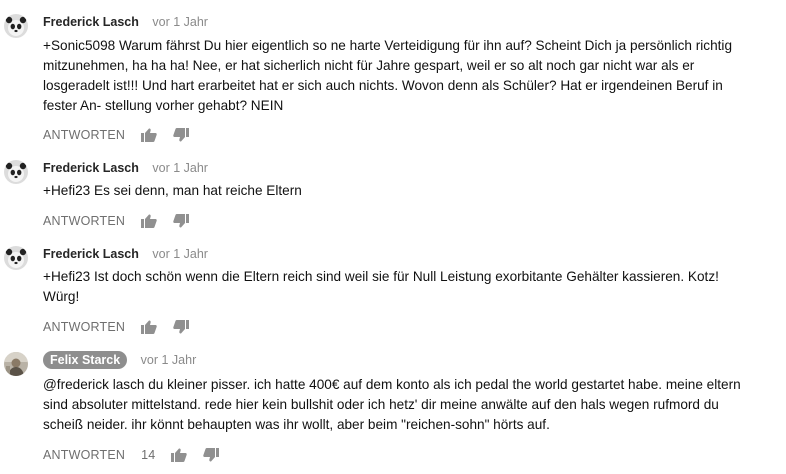 Image resolution: width=786 pixels, height=474 pixels. I want to click on comment-actions: ANTWORTEN 14, so click(131, 455).